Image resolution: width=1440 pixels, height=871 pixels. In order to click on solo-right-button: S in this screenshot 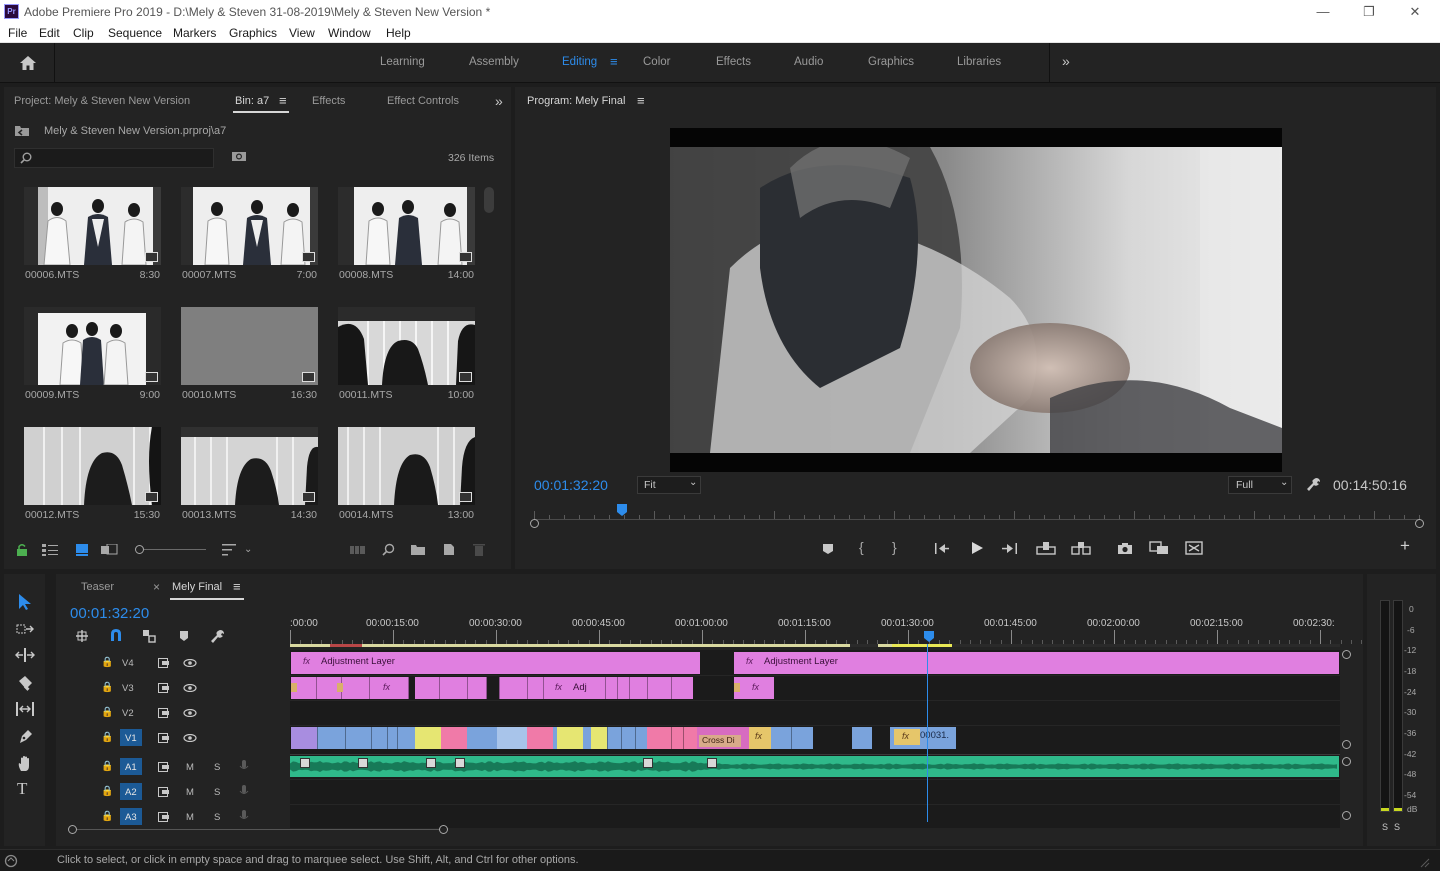, I will do `click(1397, 827)`.